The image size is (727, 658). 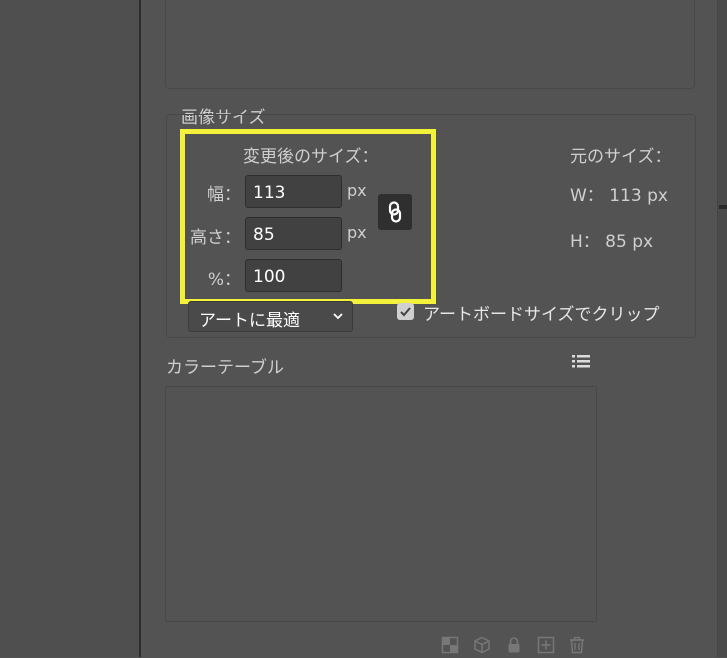 What do you see at coordinates (722, 328) in the screenshot?
I see `panel-scrollbar` at bounding box center [722, 328].